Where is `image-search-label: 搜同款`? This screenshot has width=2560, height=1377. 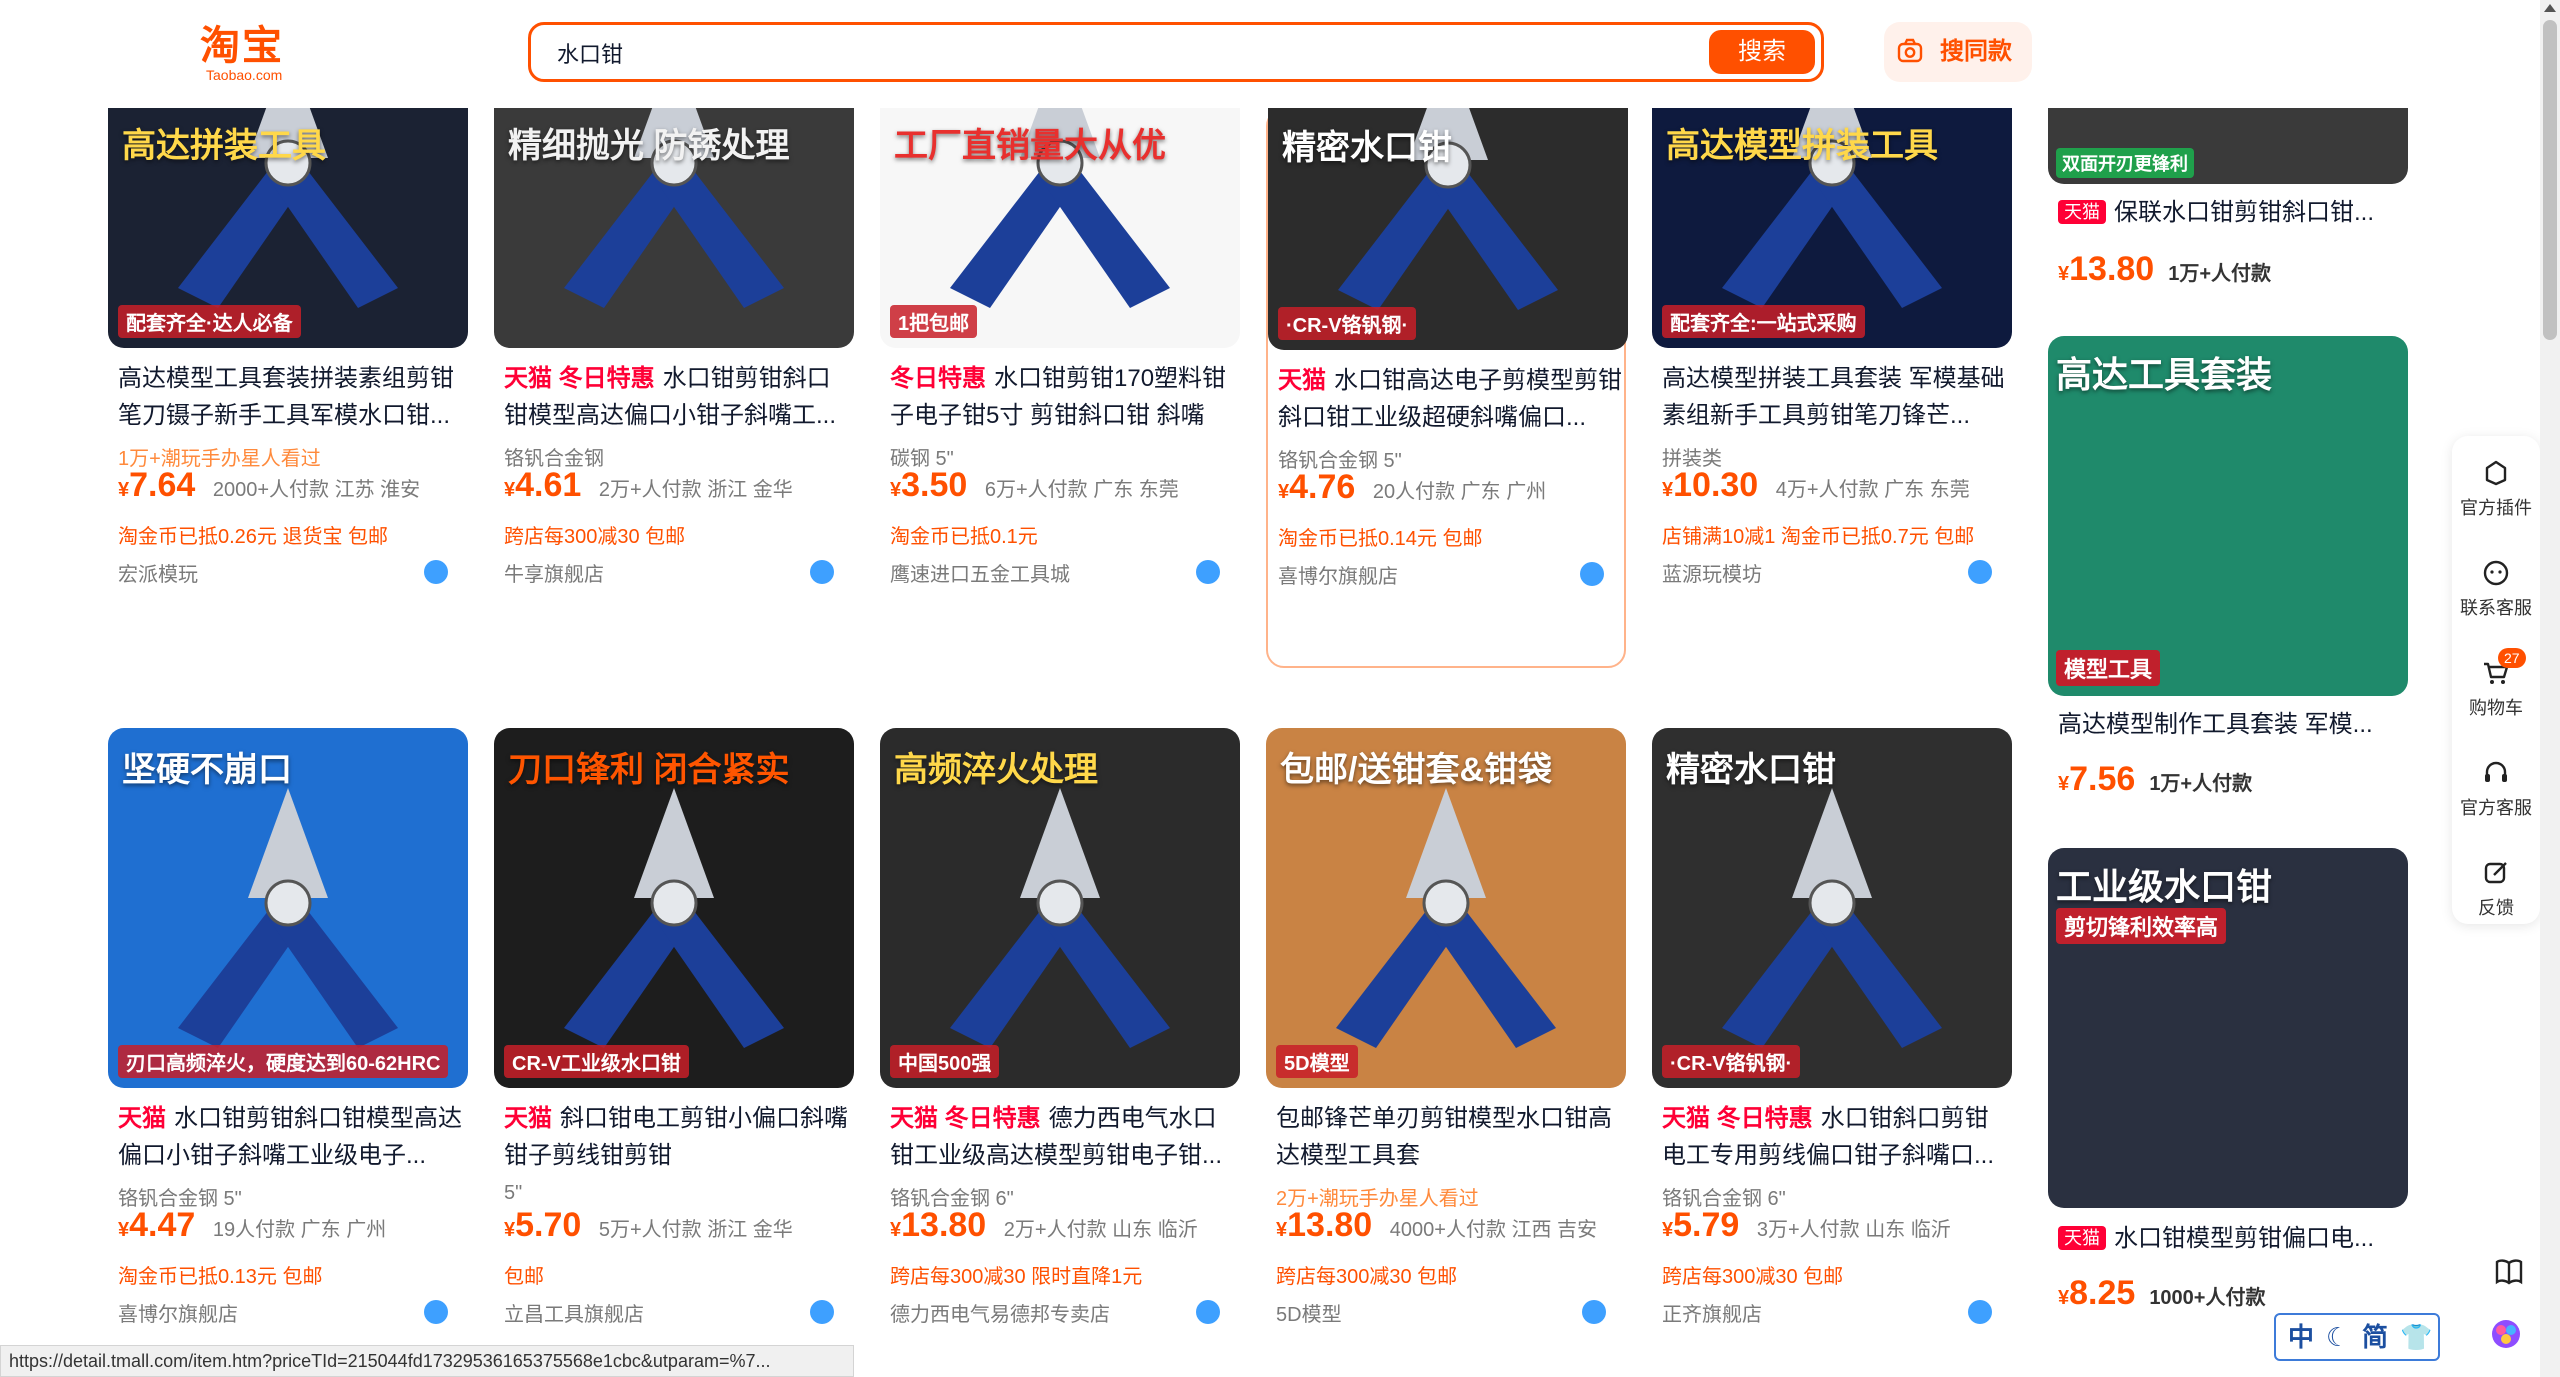 image-search-label: 搜同款 is located at coordinates (1976, 51).